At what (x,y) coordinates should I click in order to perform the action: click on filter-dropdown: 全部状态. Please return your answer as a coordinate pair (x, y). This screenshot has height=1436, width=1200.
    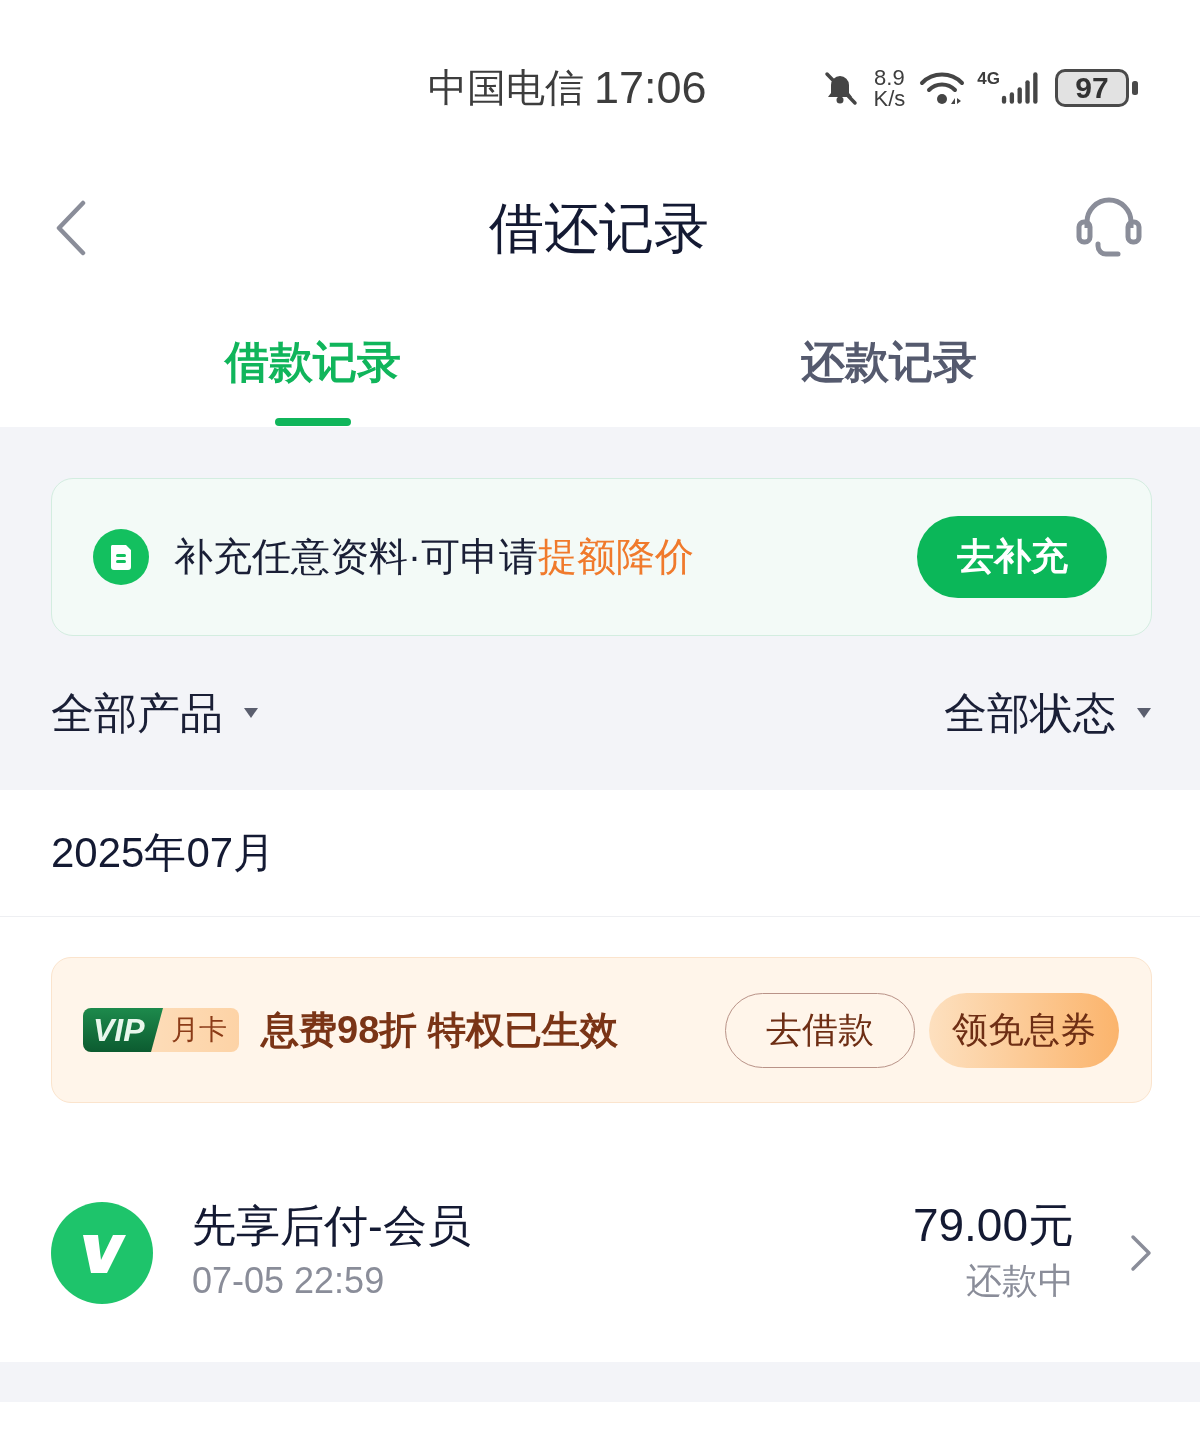
    Looking at the image, I should click on (1048, 713).